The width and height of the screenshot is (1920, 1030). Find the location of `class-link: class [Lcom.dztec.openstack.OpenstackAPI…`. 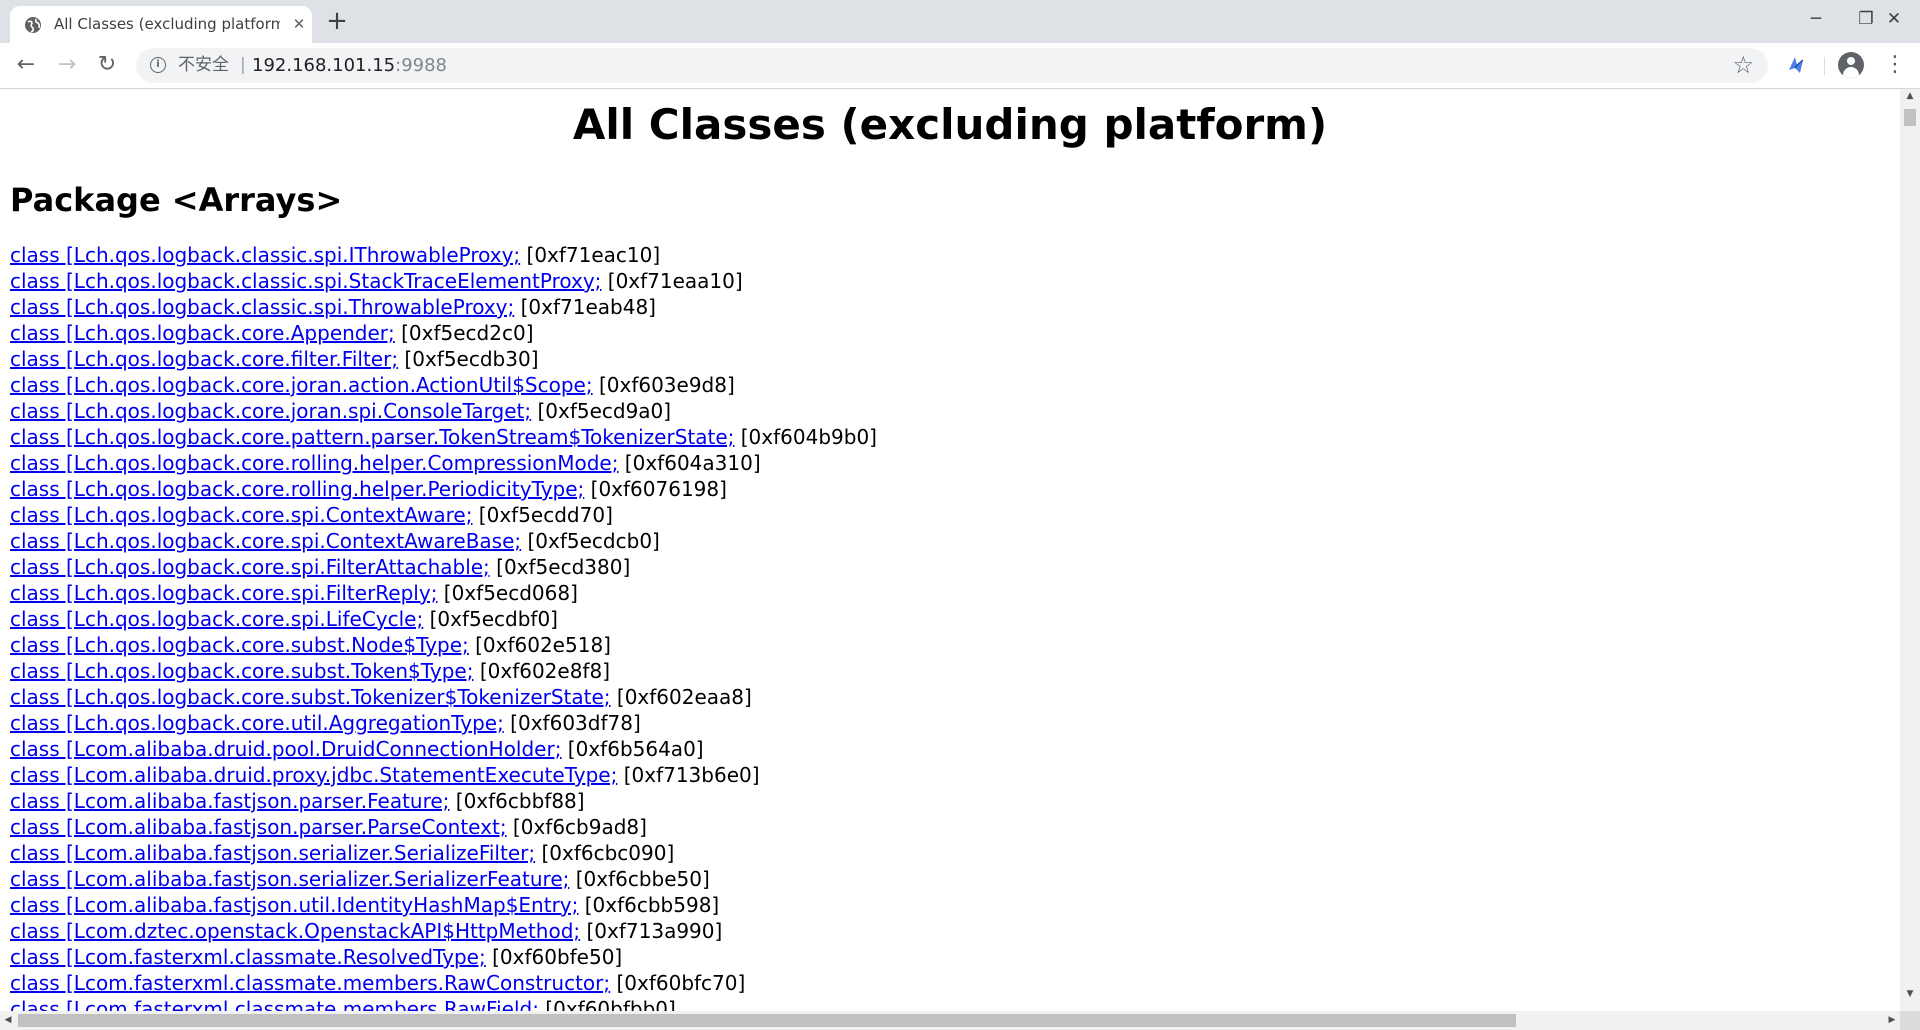

class-link: class [Lcom.dztec.openstack.OpenstackAPI… is located at coordinates (295, 931).